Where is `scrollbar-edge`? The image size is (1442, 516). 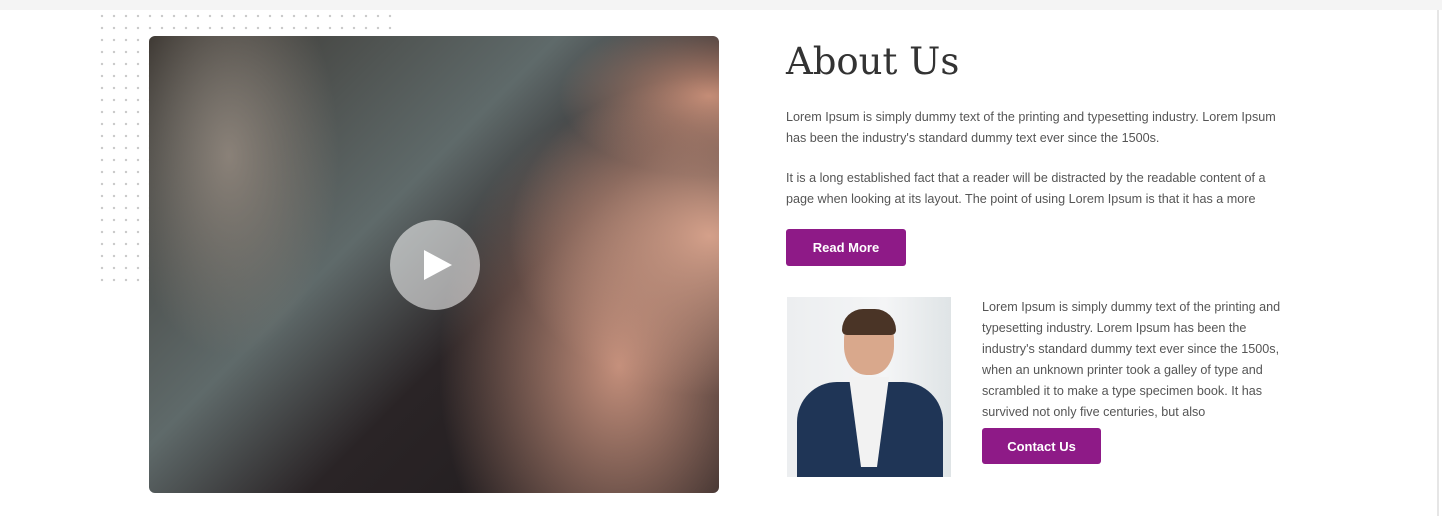
scrollbar-edge is located at coordinates (1438, 263).